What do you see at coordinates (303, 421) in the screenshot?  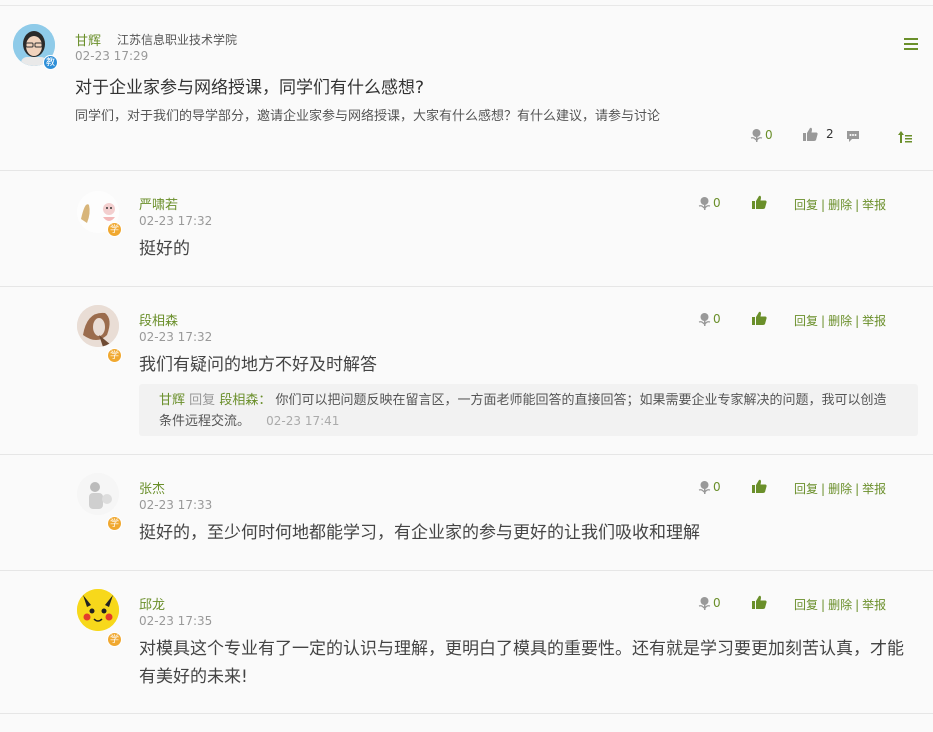 I see `sub-reply-time: 02-23 17:41` at bounding box center [303, 421].